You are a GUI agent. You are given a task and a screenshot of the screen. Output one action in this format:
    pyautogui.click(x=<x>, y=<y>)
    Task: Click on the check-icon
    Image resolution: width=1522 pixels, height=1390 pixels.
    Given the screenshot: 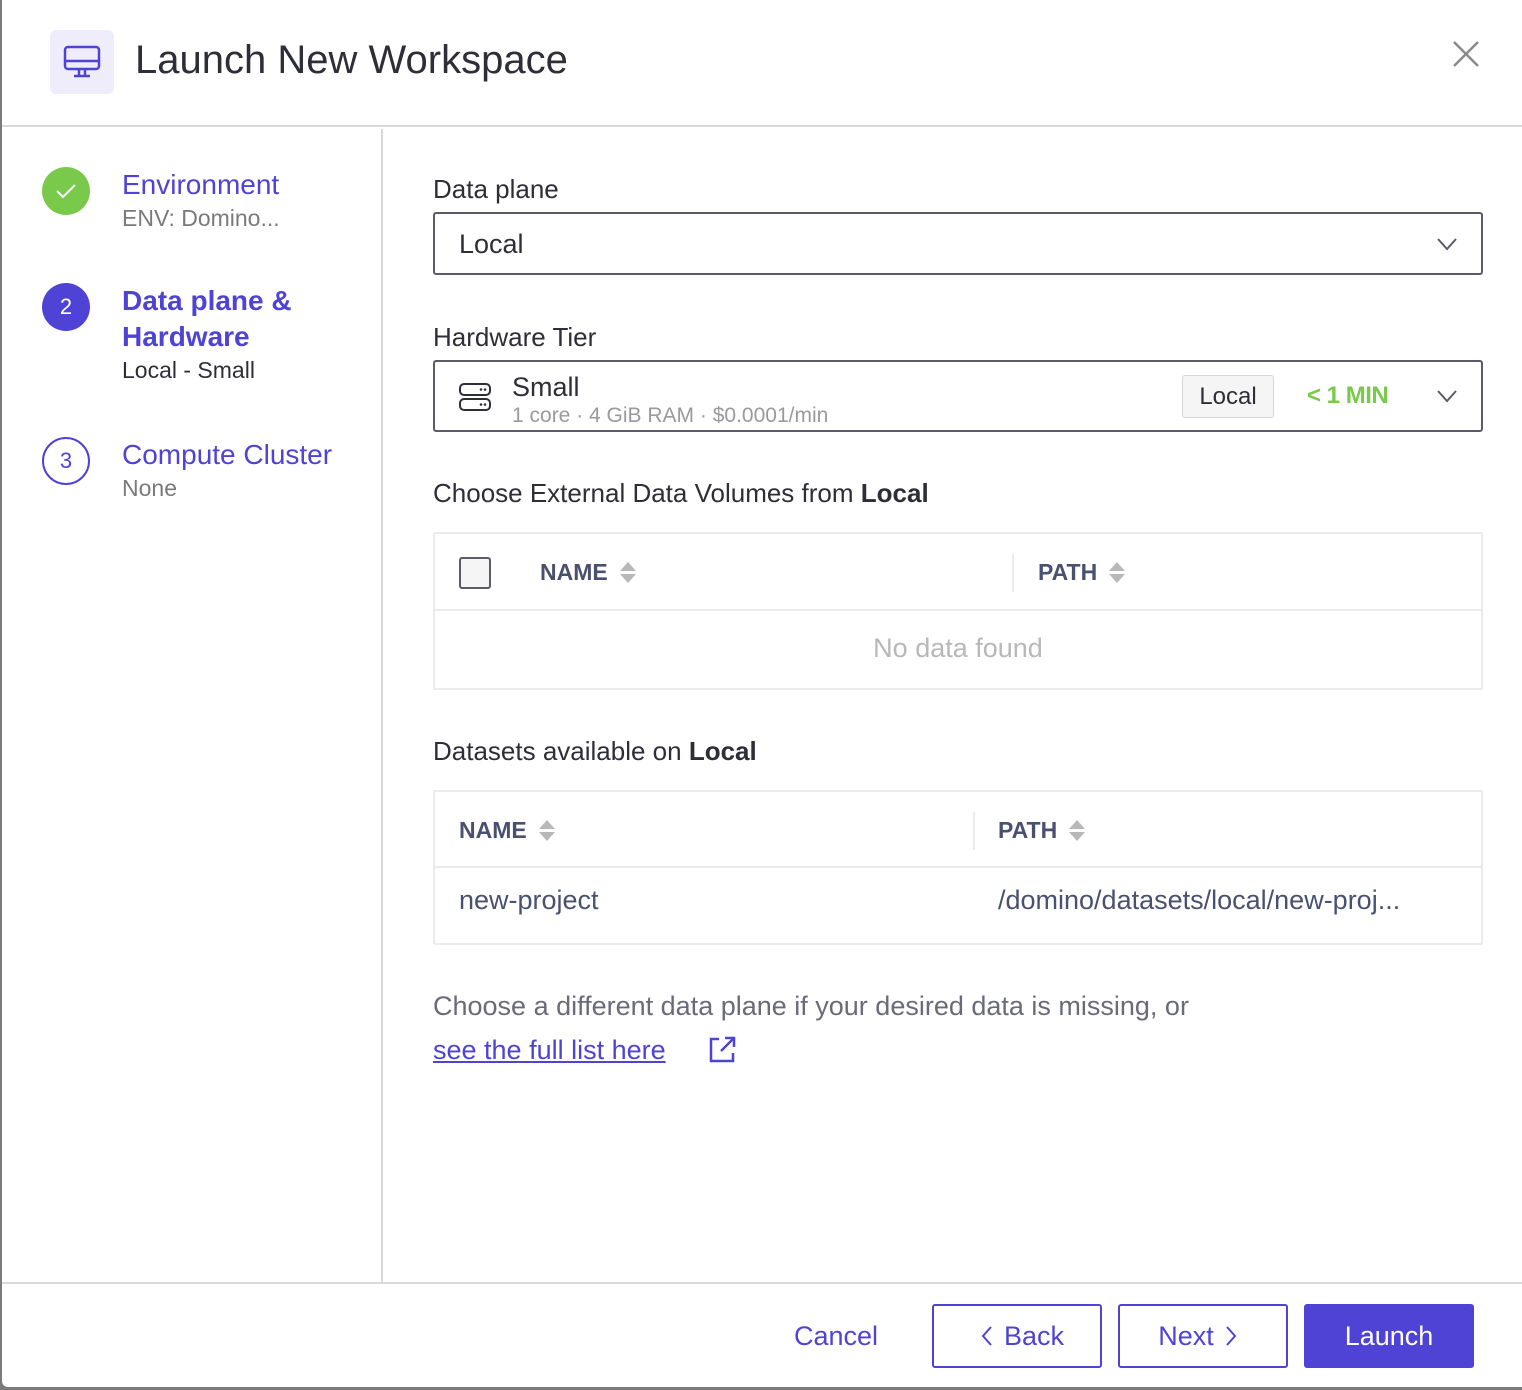 What is the action you would take?
    pyautogui.click(x=66, y=191)
    